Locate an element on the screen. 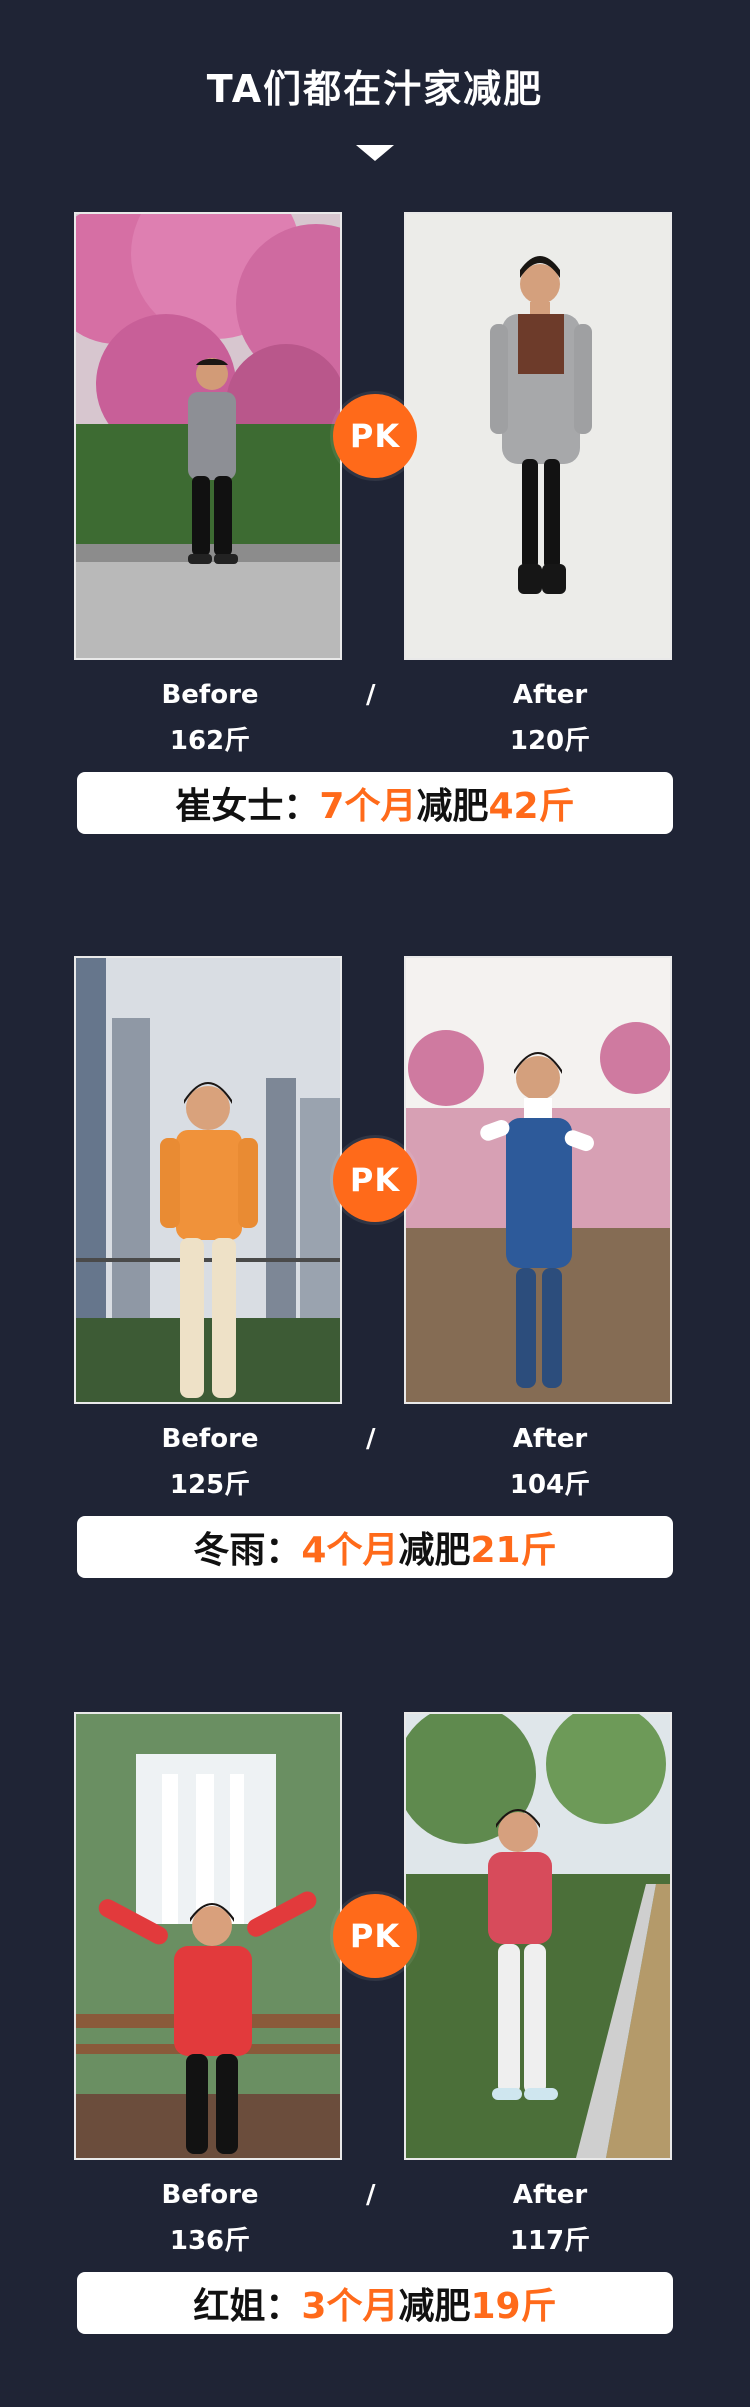 The height and width of the screenshot is (2407, 750). person-name: 冬雨： is located at coordinates (247, 1550).